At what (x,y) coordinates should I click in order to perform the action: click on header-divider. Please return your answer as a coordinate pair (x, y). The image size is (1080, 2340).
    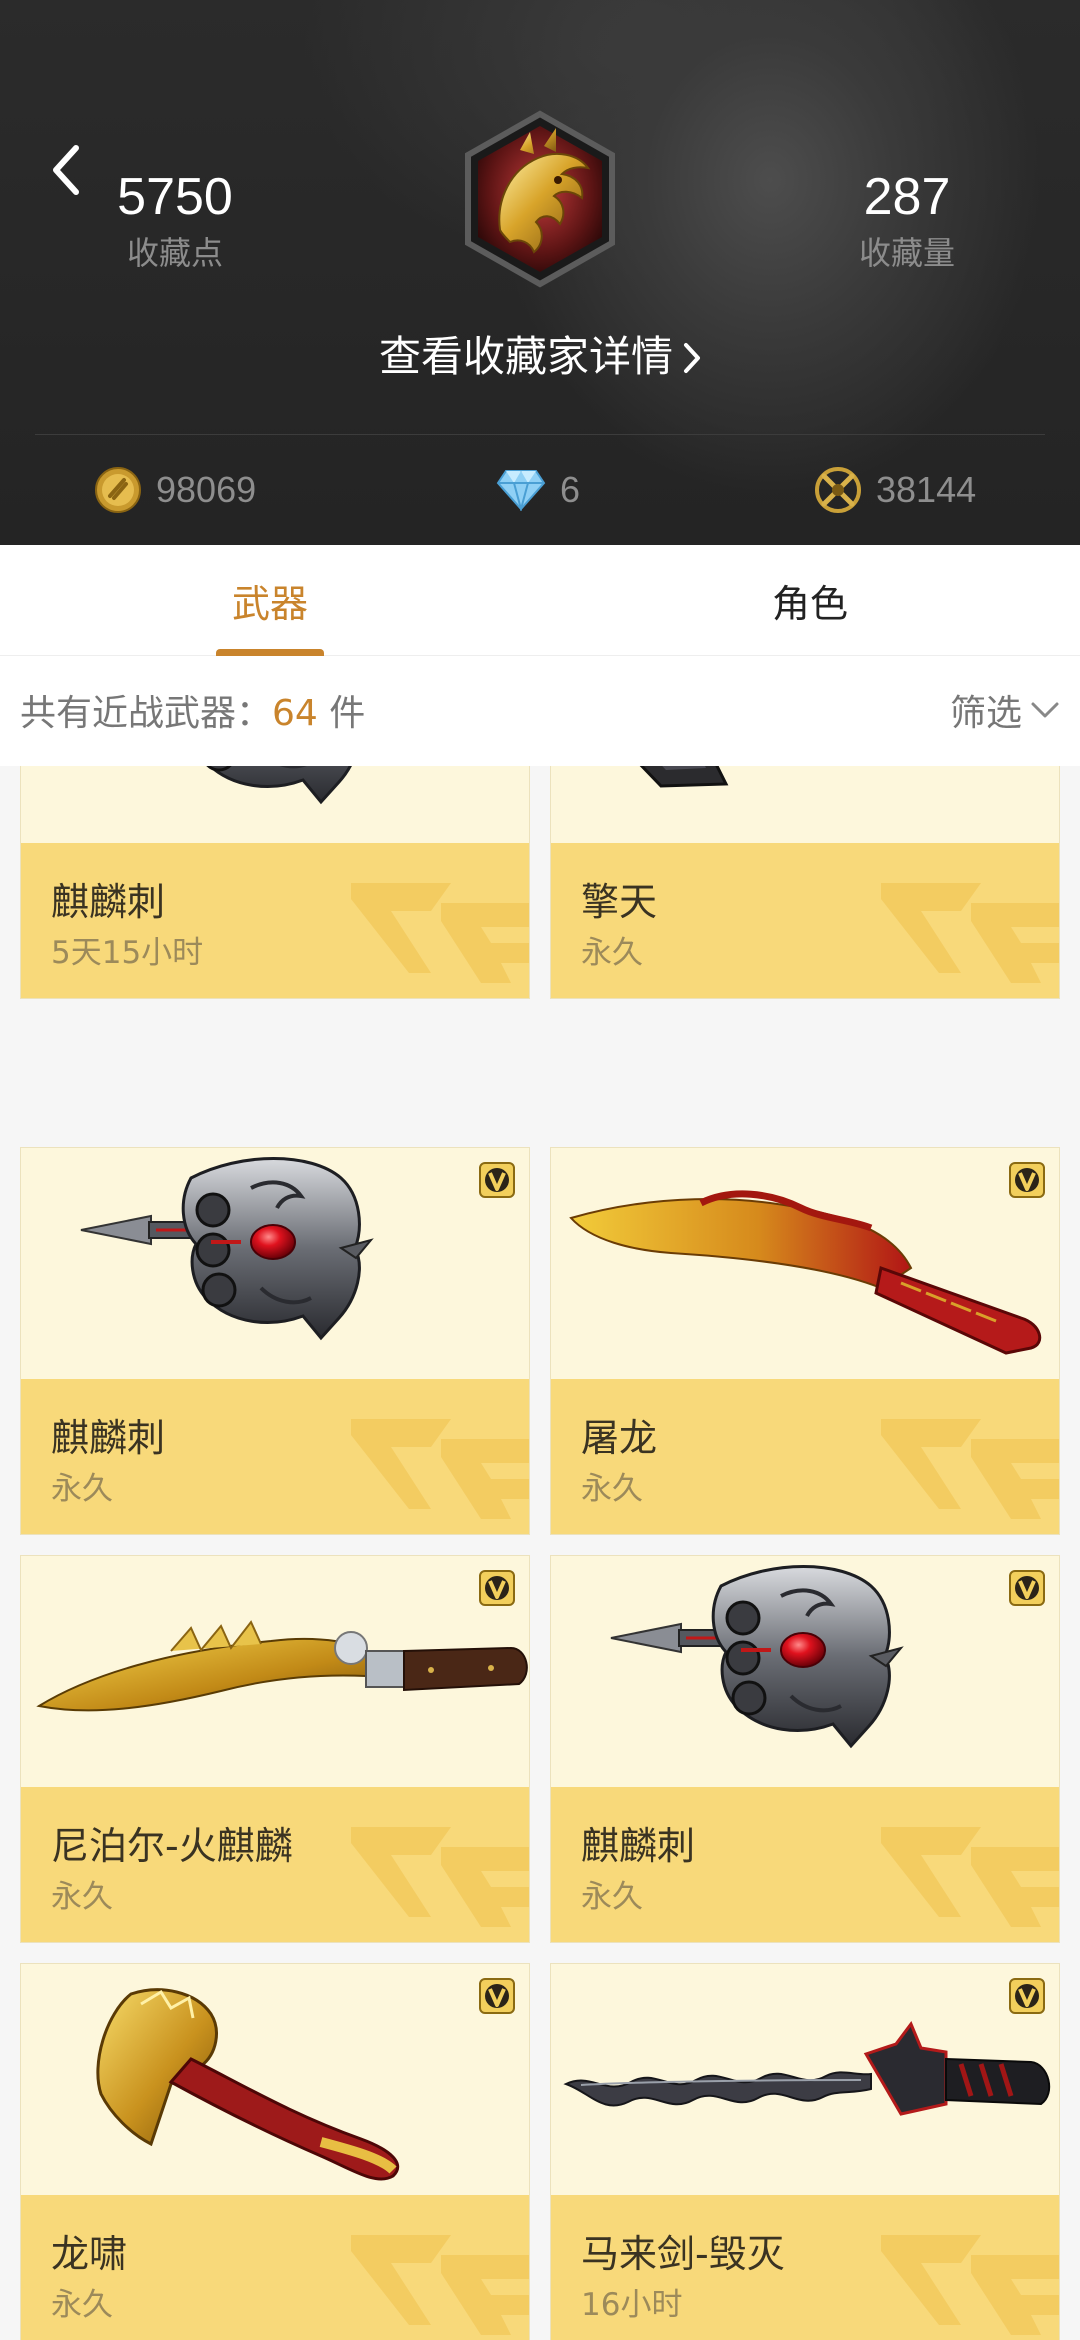
    Looking at the image, I should click on (540, 434).